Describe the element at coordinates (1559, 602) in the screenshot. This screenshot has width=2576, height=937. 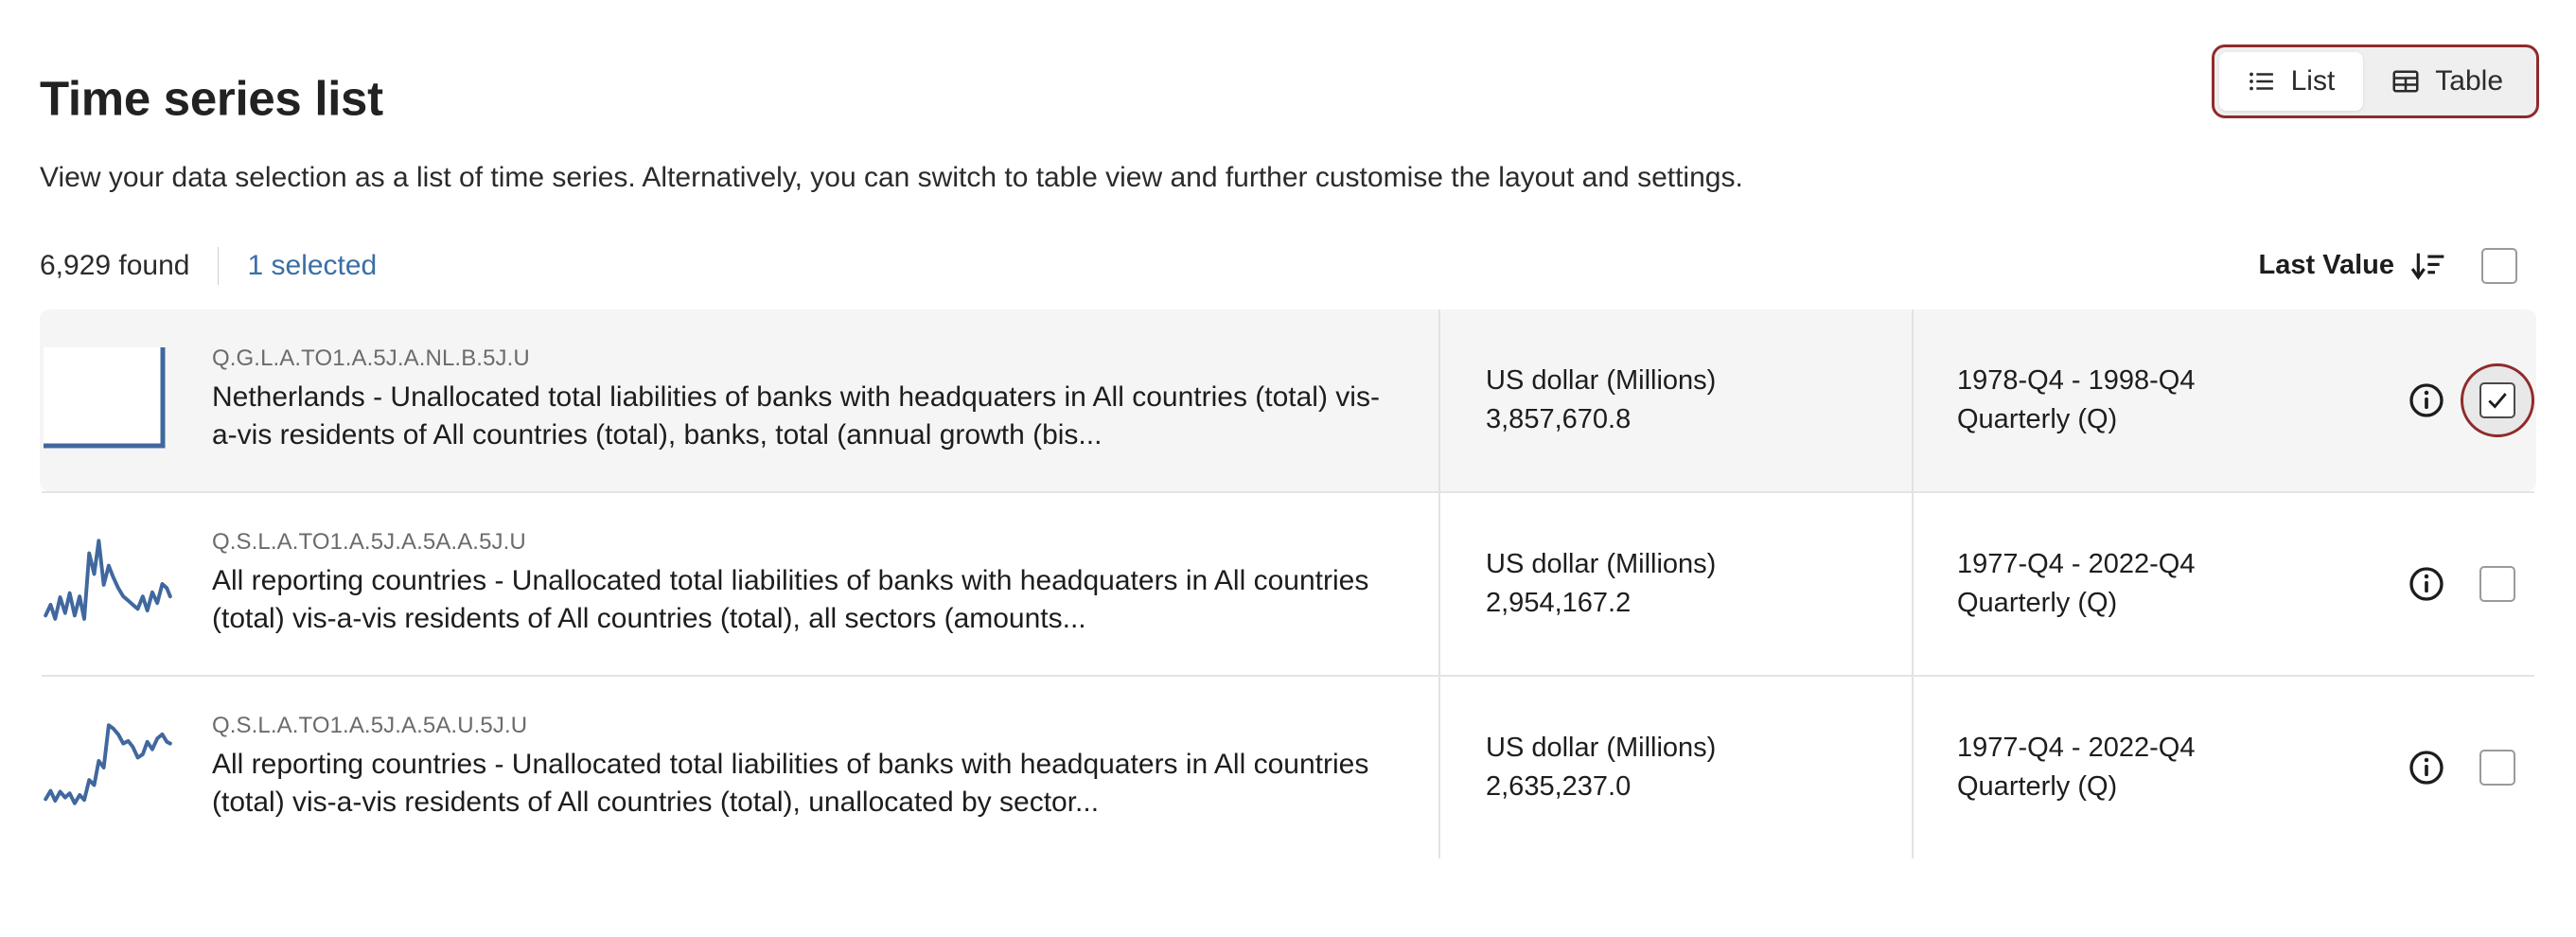
I see `series-last-value: 2,954,167.2` at that location.